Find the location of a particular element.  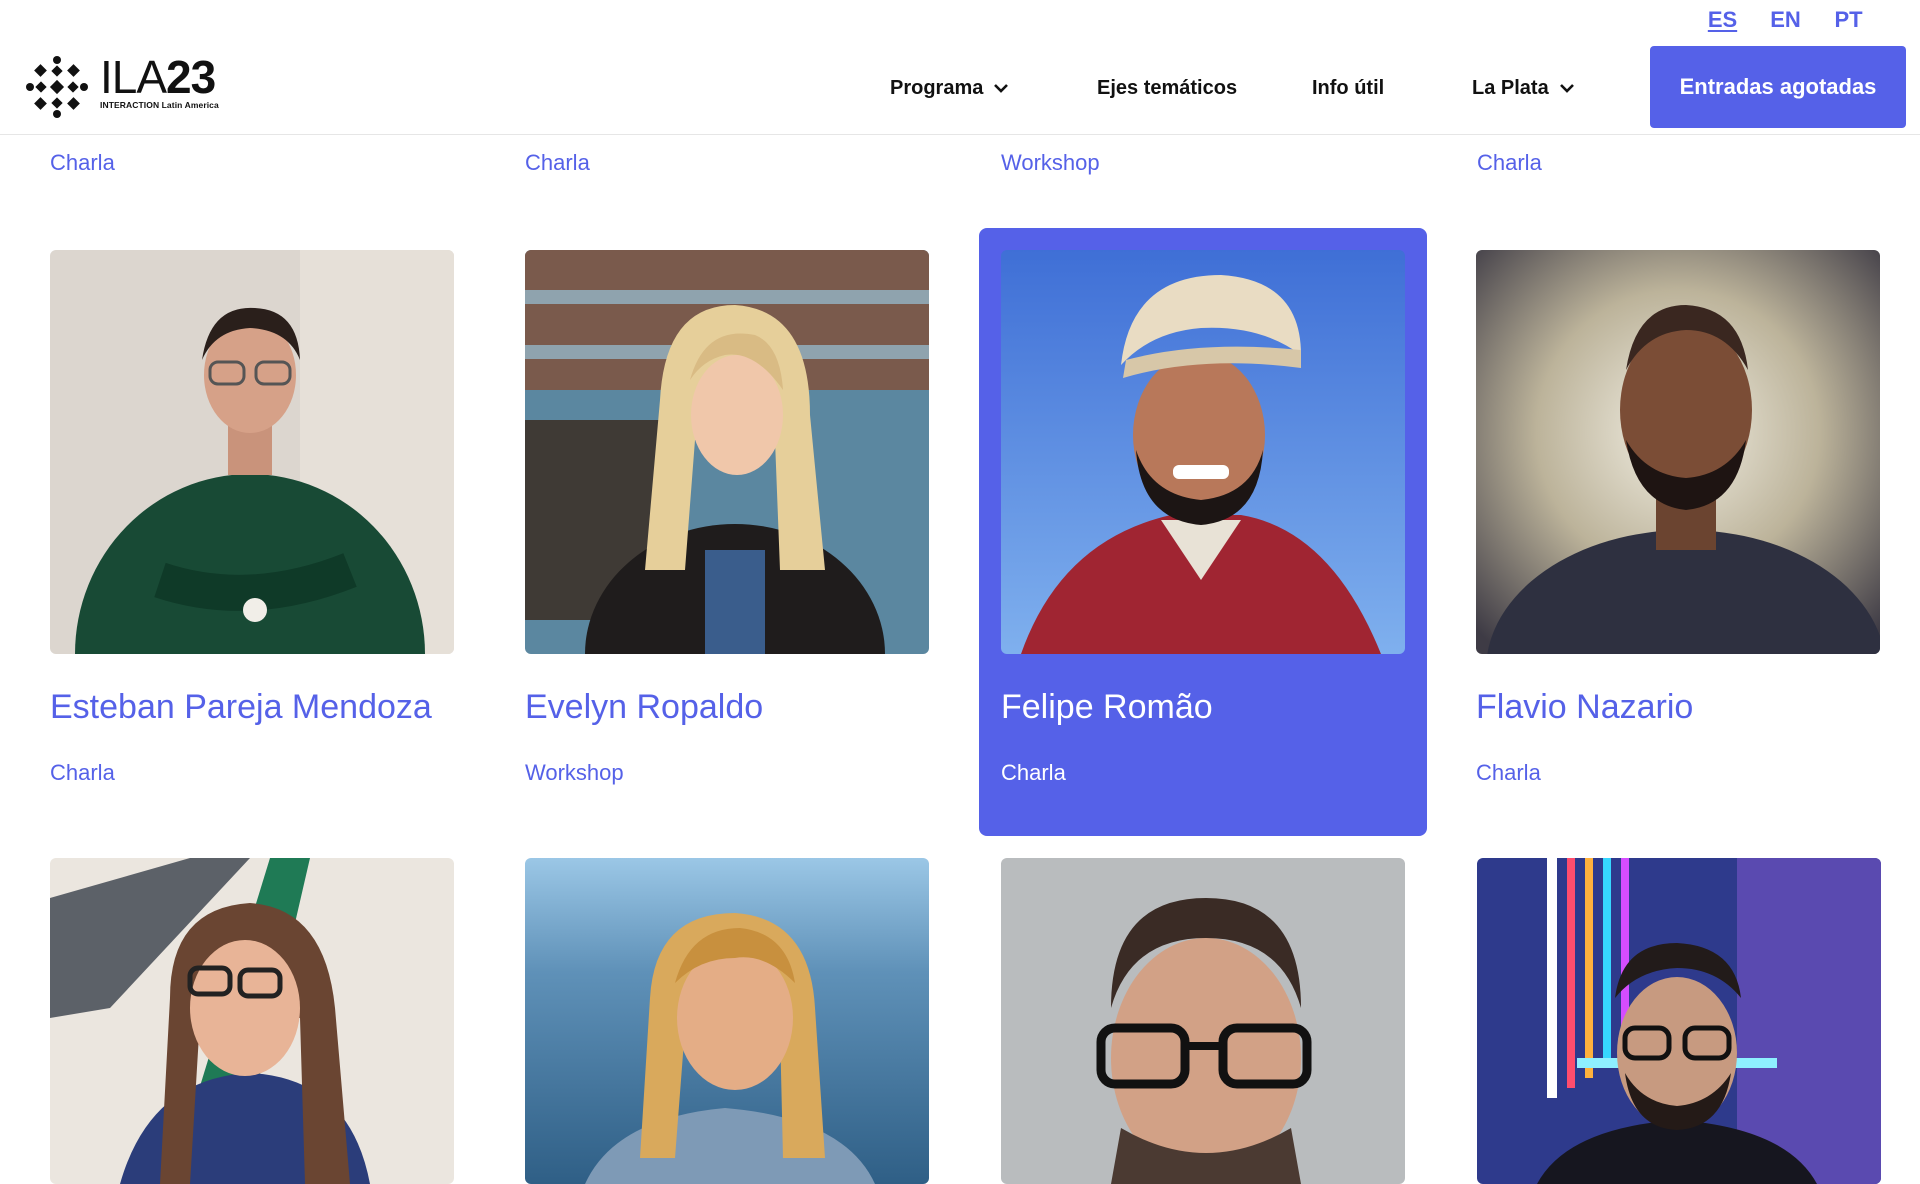

nav-item-la-plata: La Plata is located at coordinates (1523, 88).